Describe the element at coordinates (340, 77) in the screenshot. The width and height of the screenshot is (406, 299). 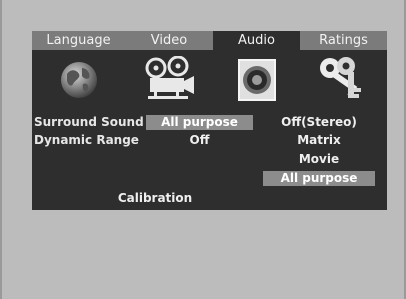
I see `keys-icon` at that location.